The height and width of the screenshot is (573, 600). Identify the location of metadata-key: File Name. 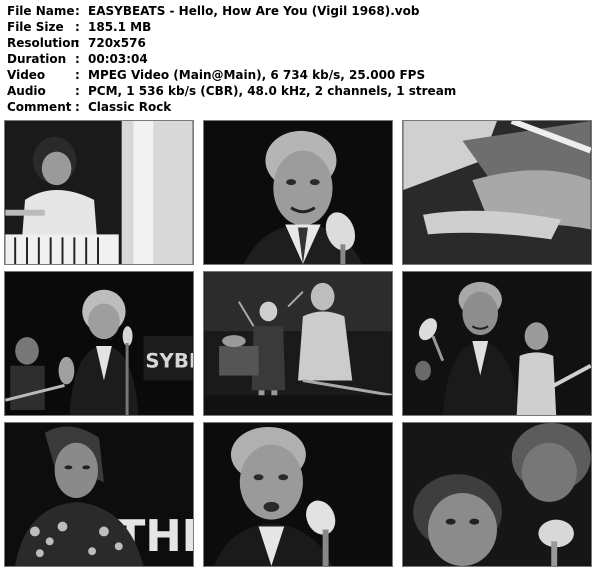
(41, 11).